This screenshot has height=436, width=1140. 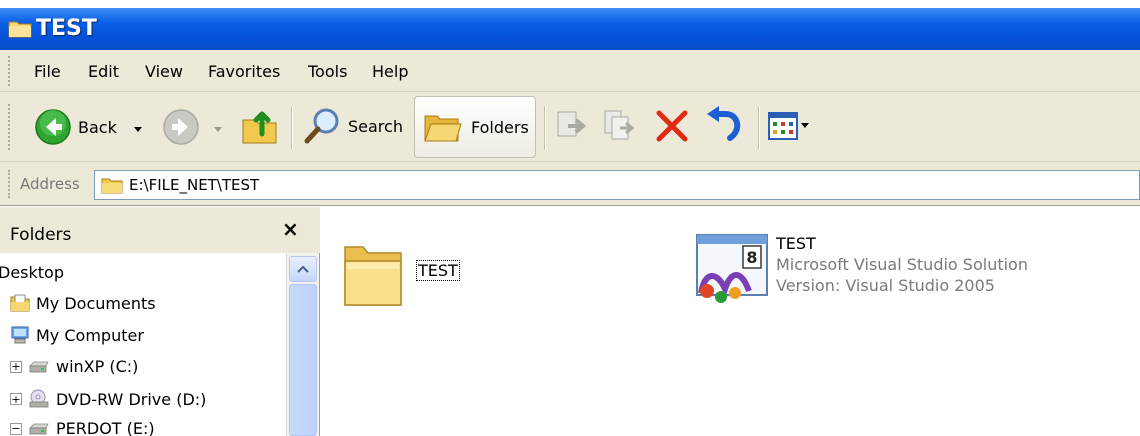 I want to click on delete-x-icon, so click(x=672, y=126).